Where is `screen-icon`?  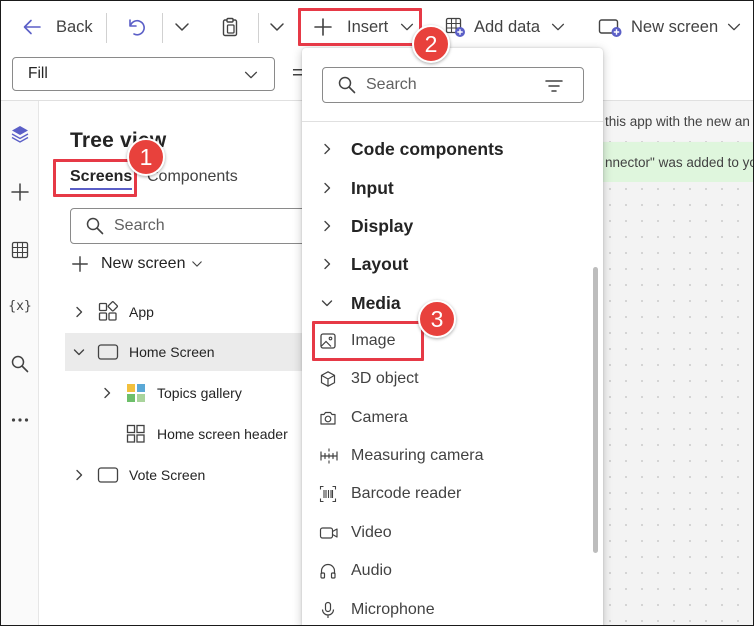 screen-icon is located at coordinates (108, 475).